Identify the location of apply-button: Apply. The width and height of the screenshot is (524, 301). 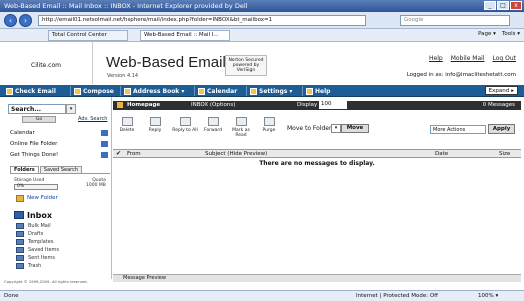
(501, 129).